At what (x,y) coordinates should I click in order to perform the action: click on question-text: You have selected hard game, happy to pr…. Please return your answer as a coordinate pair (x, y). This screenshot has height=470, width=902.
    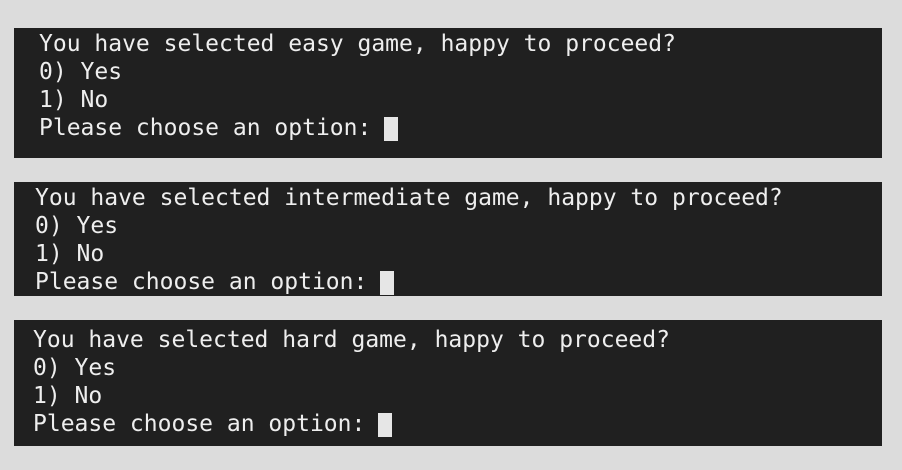
    Looking at the image, I should click on (351, 340).